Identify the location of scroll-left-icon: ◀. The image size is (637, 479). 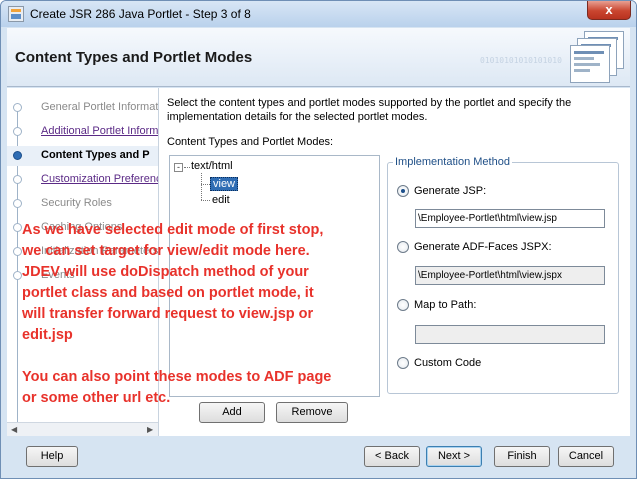
(14, 429).